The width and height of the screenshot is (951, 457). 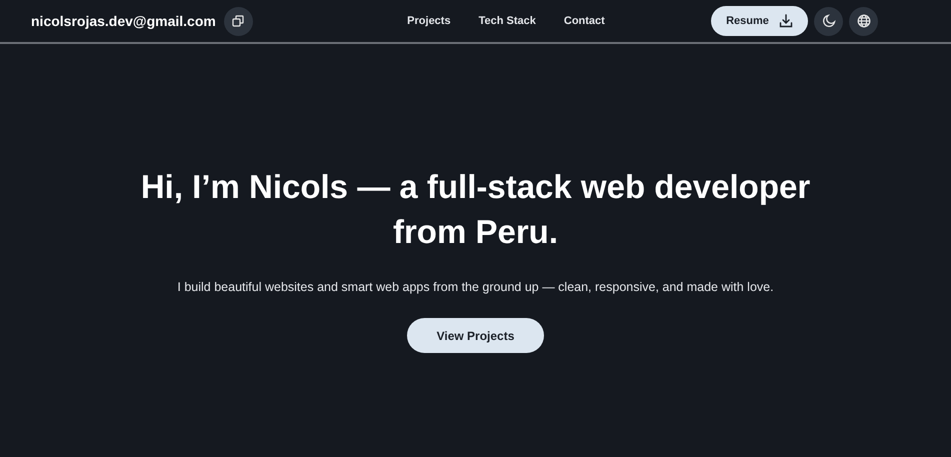 What do you see at coordinates (475, 287) in the screenshot?
I see `hero-subtitle: I build beautiful websites and smart web apps from the ground up — clean, responsive, and made with love.` at bounding box center [475, 287].